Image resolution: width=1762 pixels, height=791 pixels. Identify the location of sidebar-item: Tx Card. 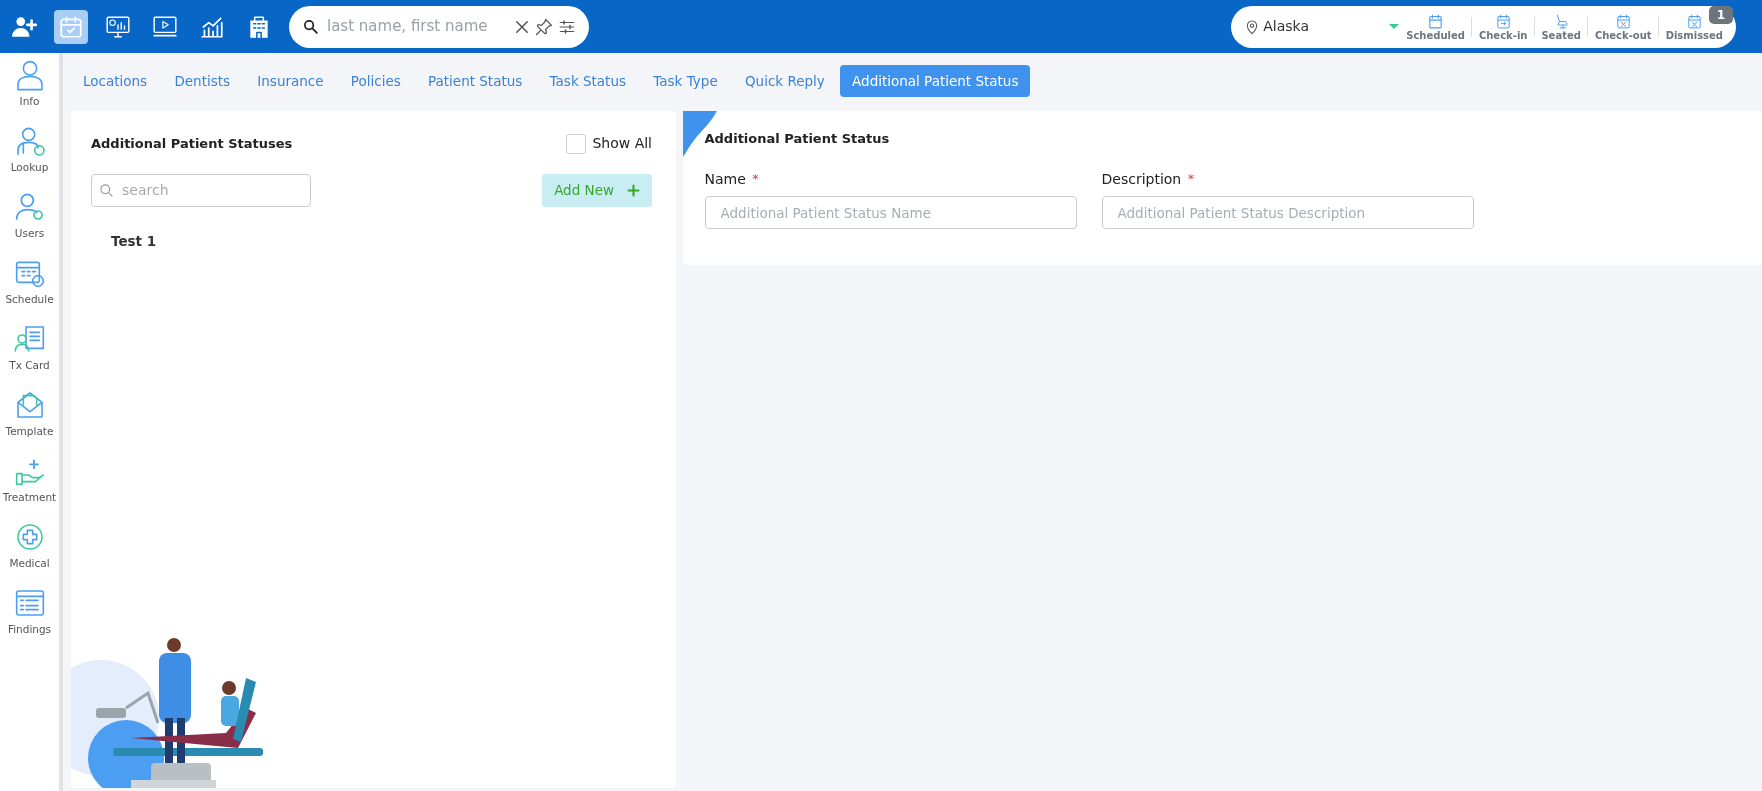
(29, 350).